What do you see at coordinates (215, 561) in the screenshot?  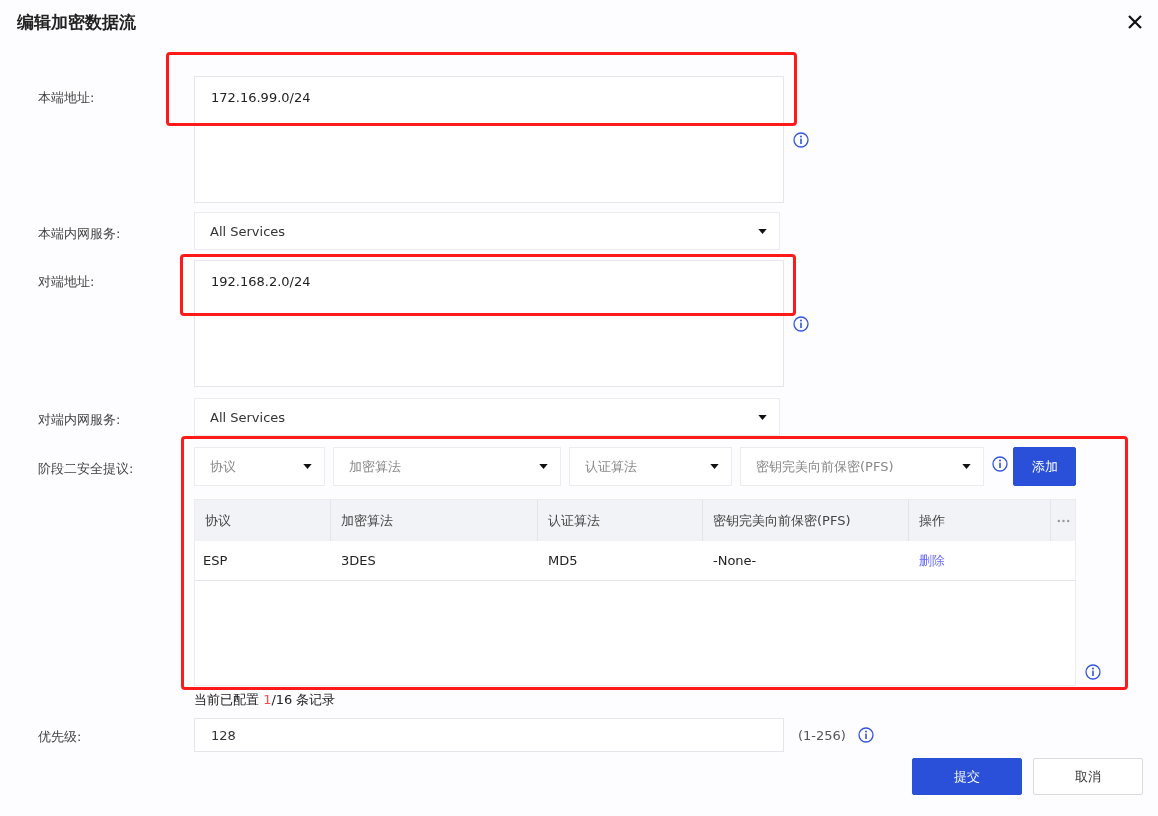 I see `table-cell-text: ESP` at bounding box center [215, 561].